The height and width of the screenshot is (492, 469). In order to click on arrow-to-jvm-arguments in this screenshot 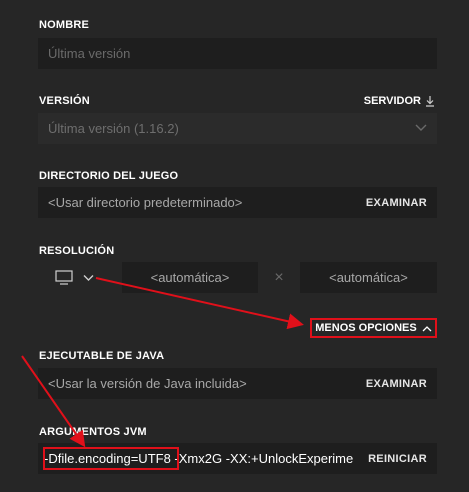, I will do `click(53, 401)`.